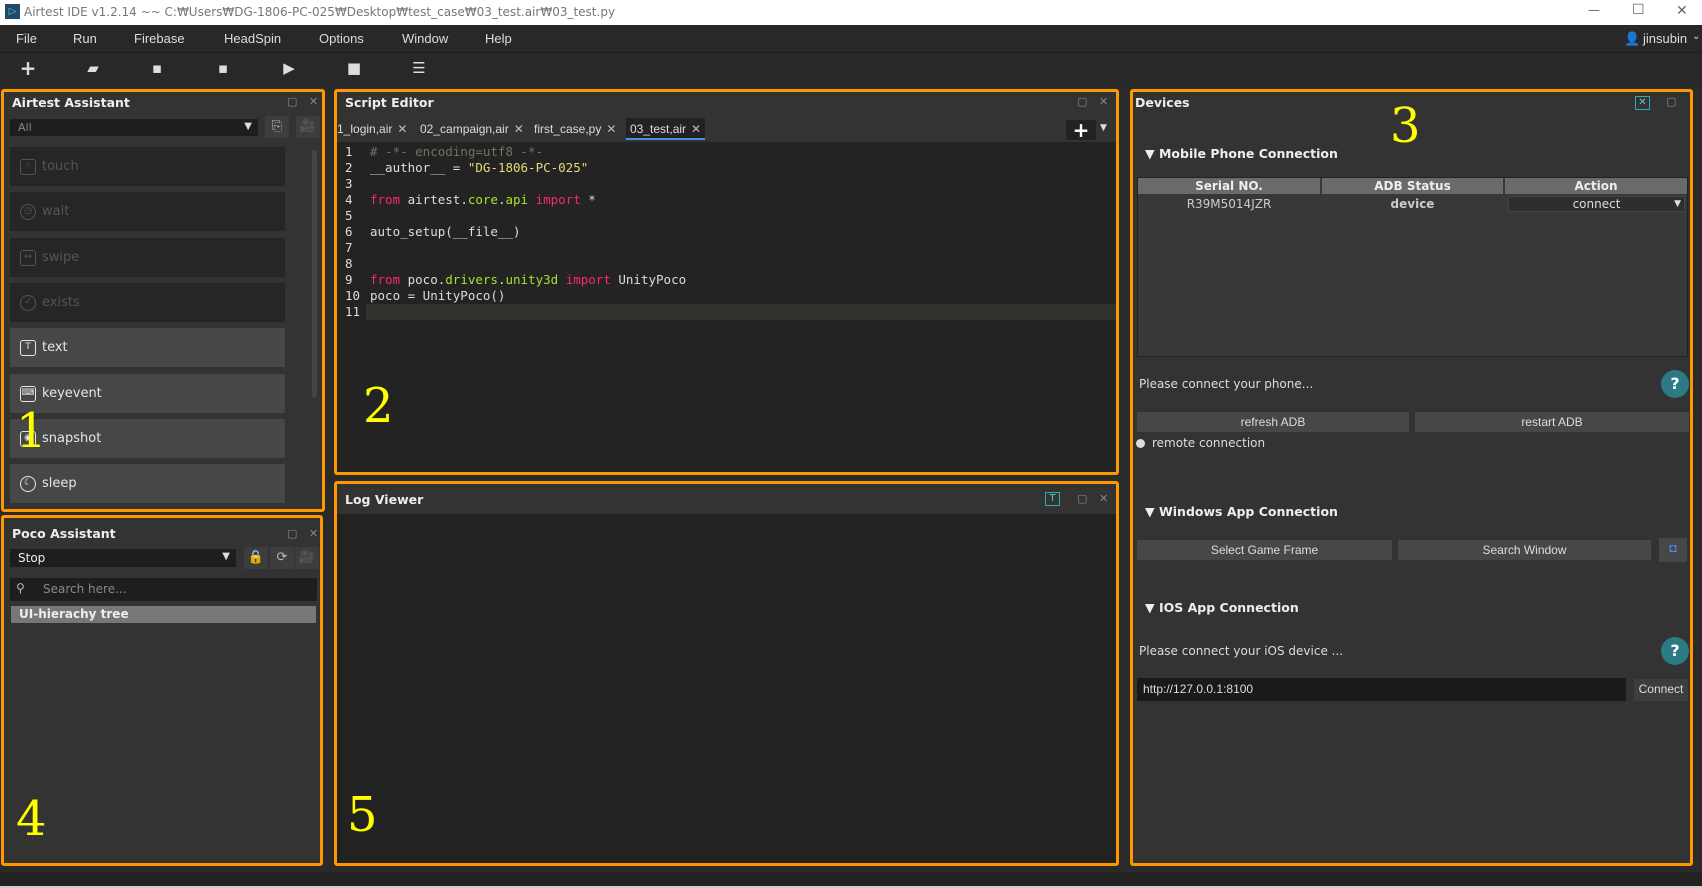 Image resolution: width=1702 pixels, height=888 pixels. Describe the element at coordinates (1273, 422) in the screenshot. I see `refresh-adb-button: refresh ADB` at that location.